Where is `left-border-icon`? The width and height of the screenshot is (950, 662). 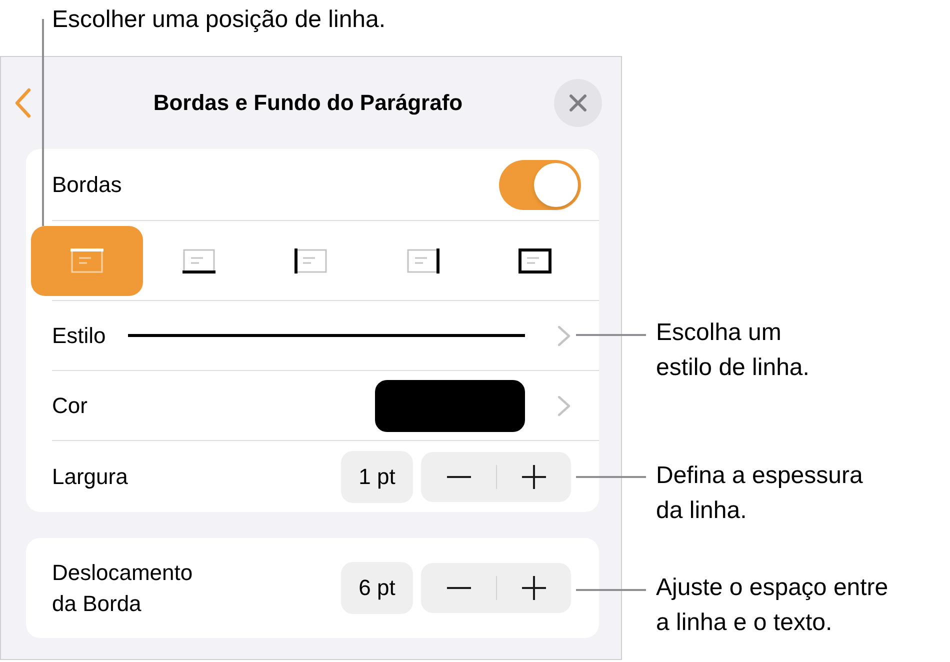 left-border-icon is located at coordinates (311, 261).